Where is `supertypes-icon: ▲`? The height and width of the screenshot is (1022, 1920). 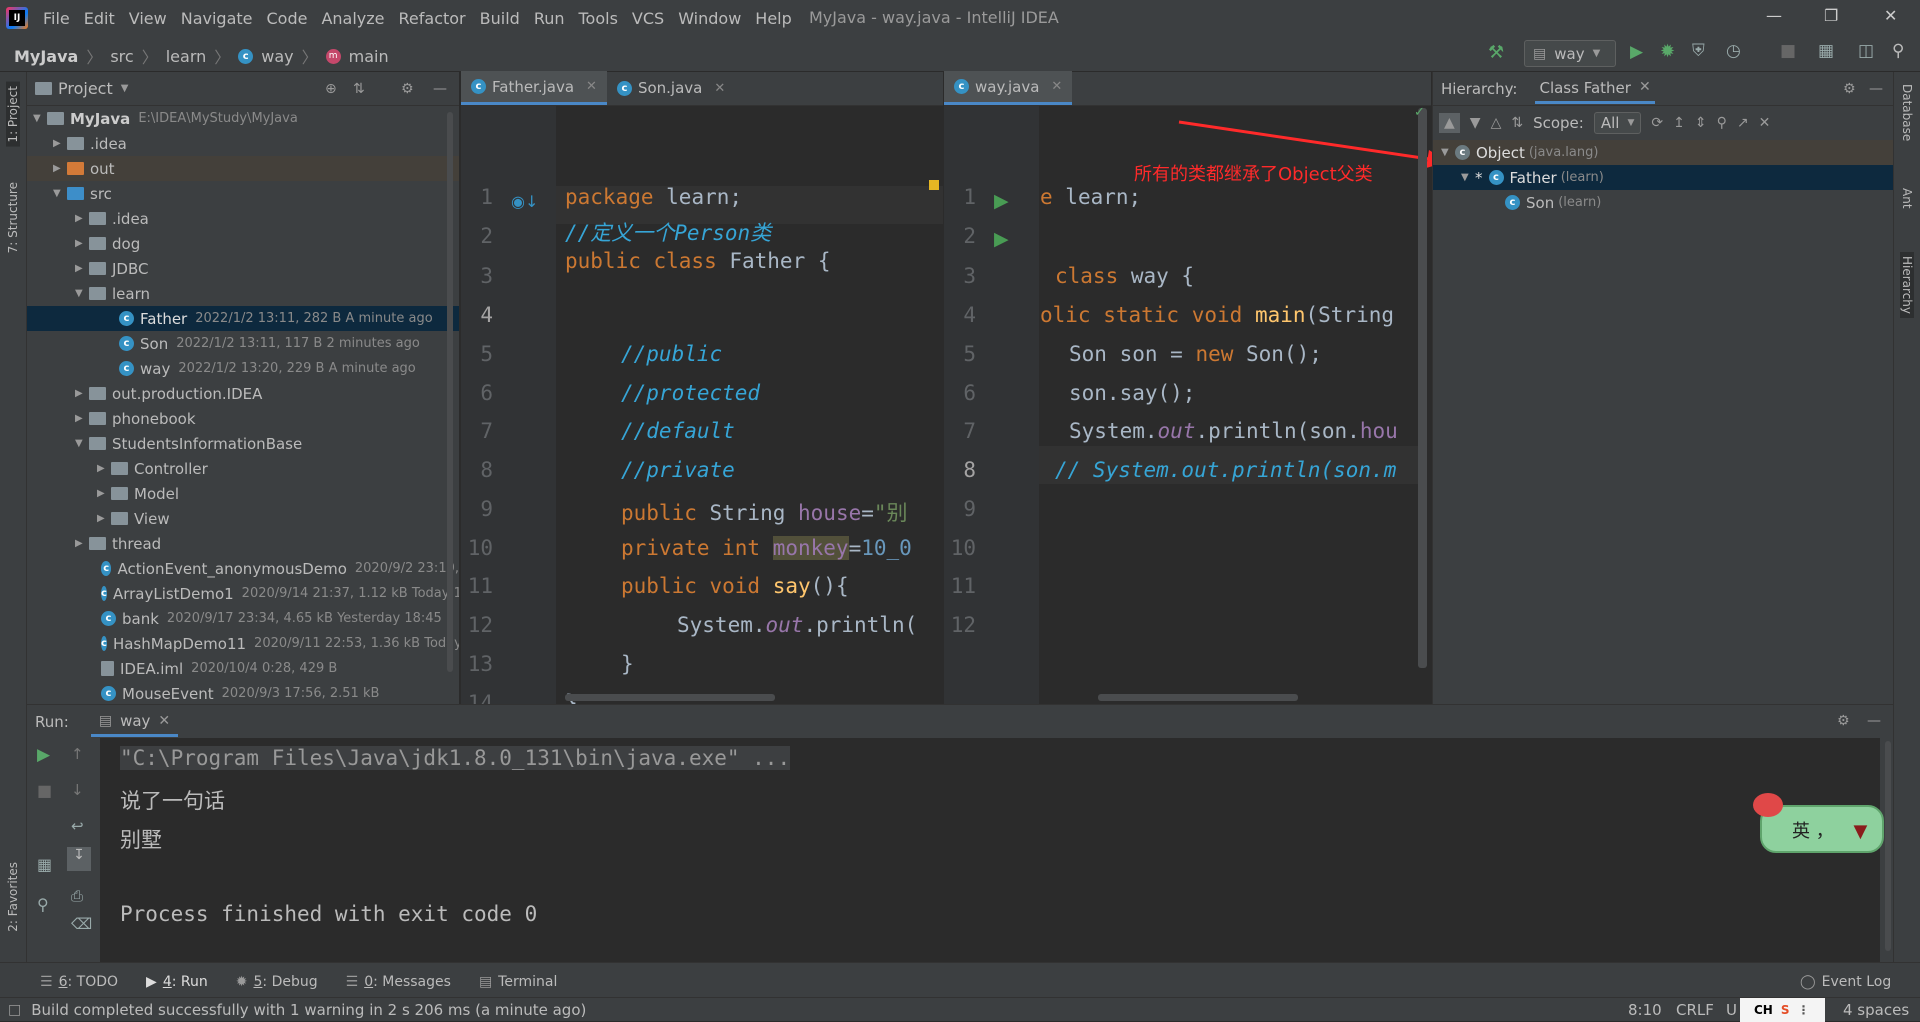 supertypes-icon: ▲ is located at coordinates (1449, 123).